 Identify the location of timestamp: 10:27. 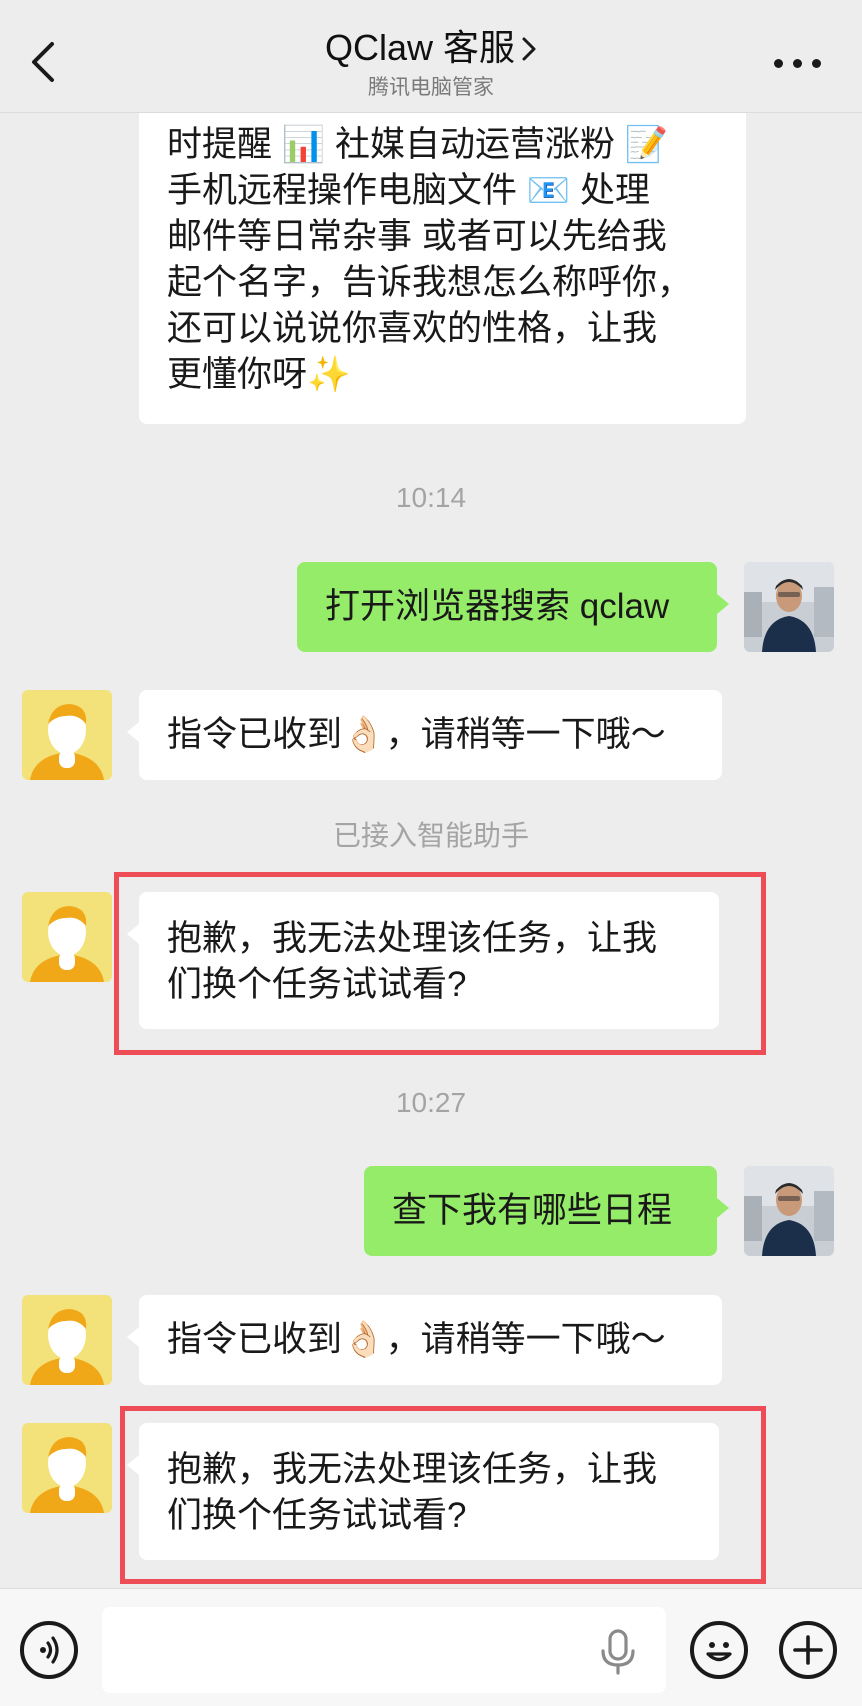
(431, 1102).